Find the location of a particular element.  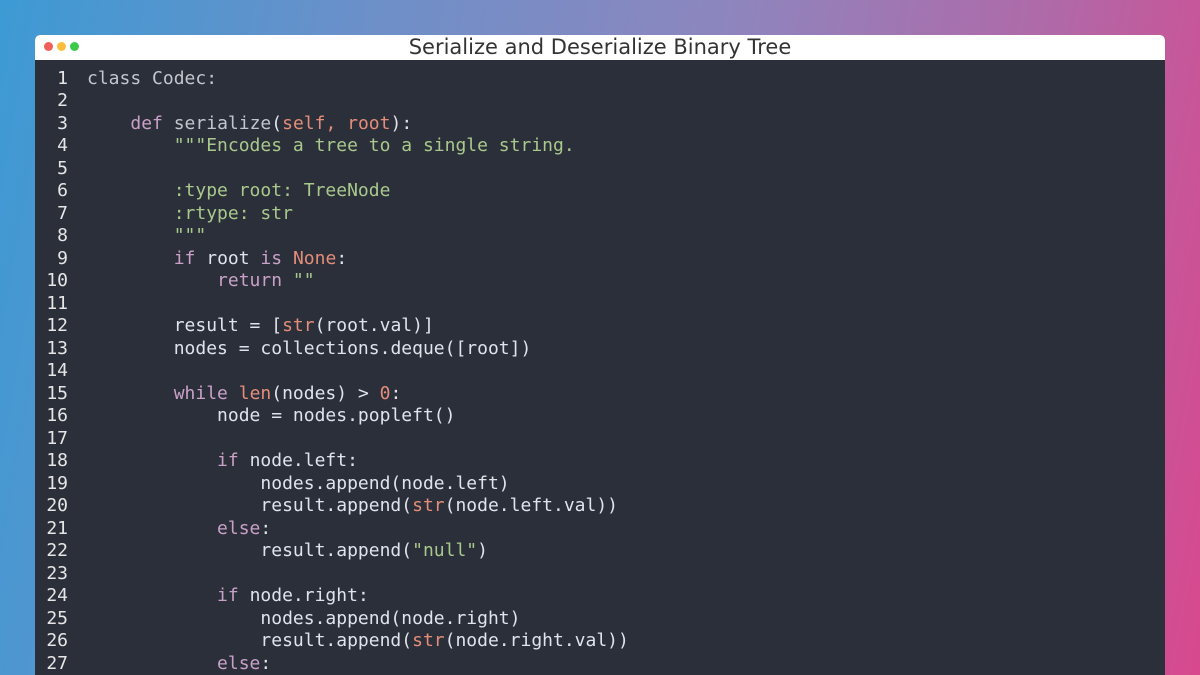

line-number: 22 is located at coordinates (57, 550).